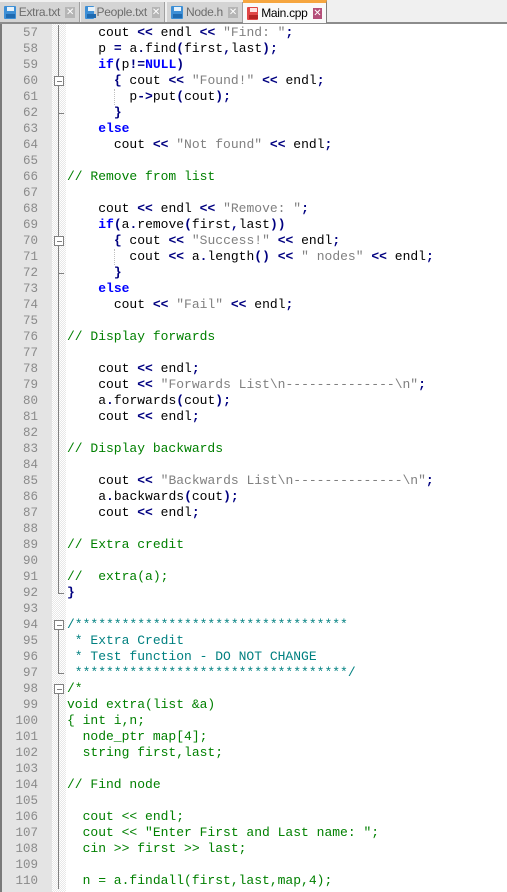  I want to click on code-line: 87 cout << endl;, so click(254, 513).